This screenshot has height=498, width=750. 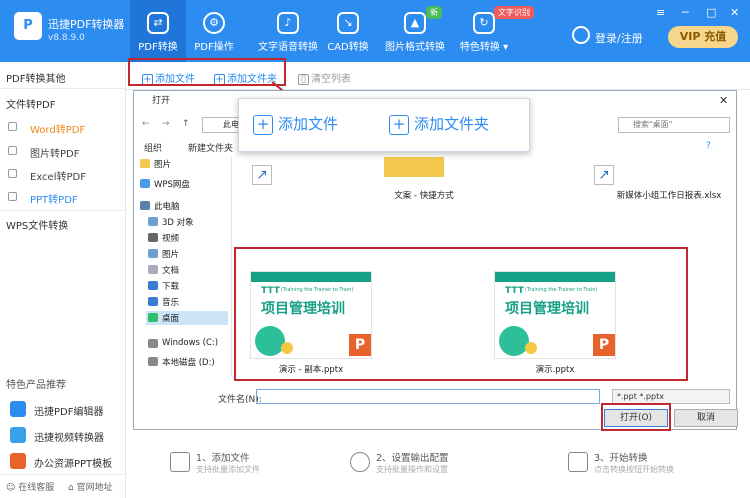 What do you see at coordinates (214, 23) in the screenshot?
I see `gear-icon: ⚙` at bounding box center [214, 23].